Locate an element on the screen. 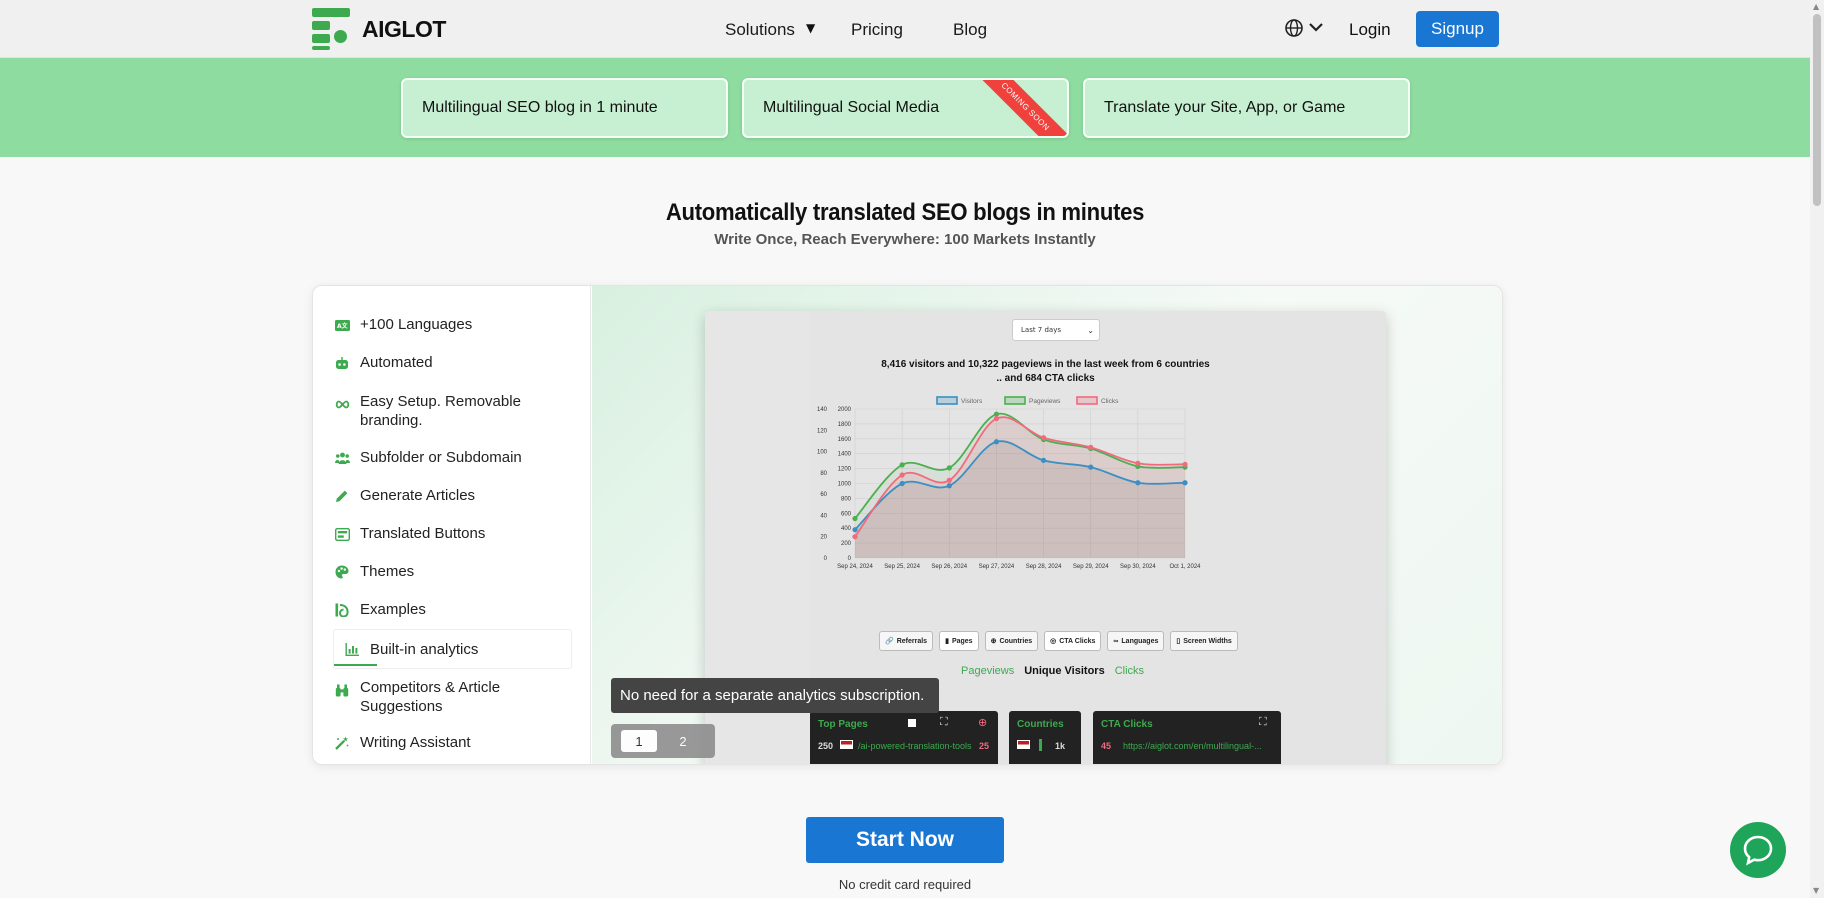 The width and height of the screenshot is (1824, 898). left-axis-tick-label: 0 is located at coordinates (826, 559).